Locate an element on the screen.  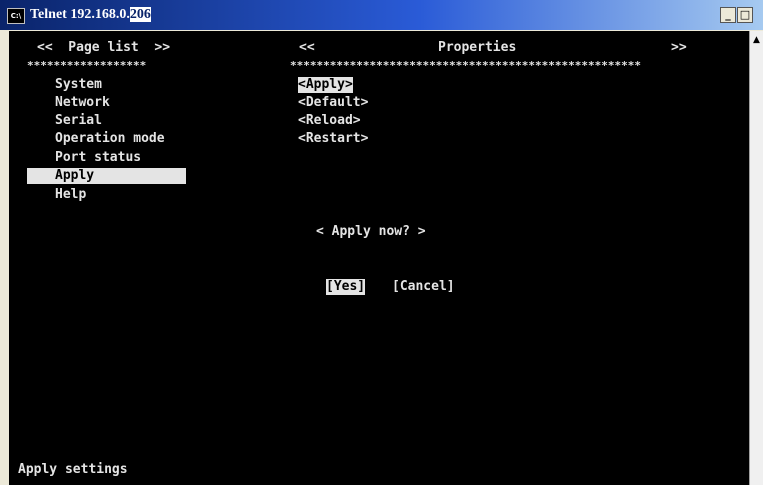
yes-button: [Yes] is located at coordinates (346, 287).